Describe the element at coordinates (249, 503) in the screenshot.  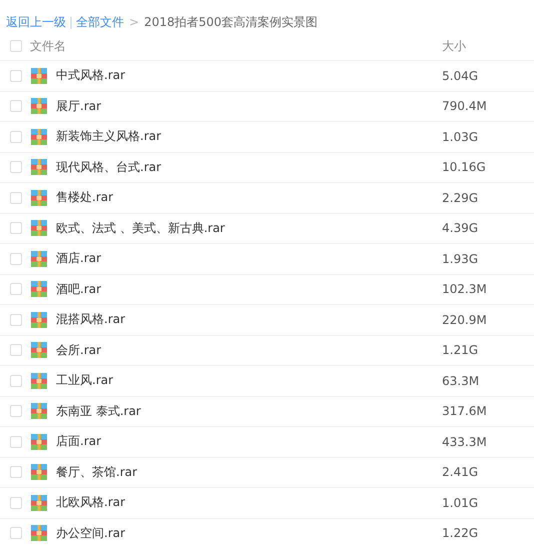
I see `file-name: 北欧风格.rar` at that location.